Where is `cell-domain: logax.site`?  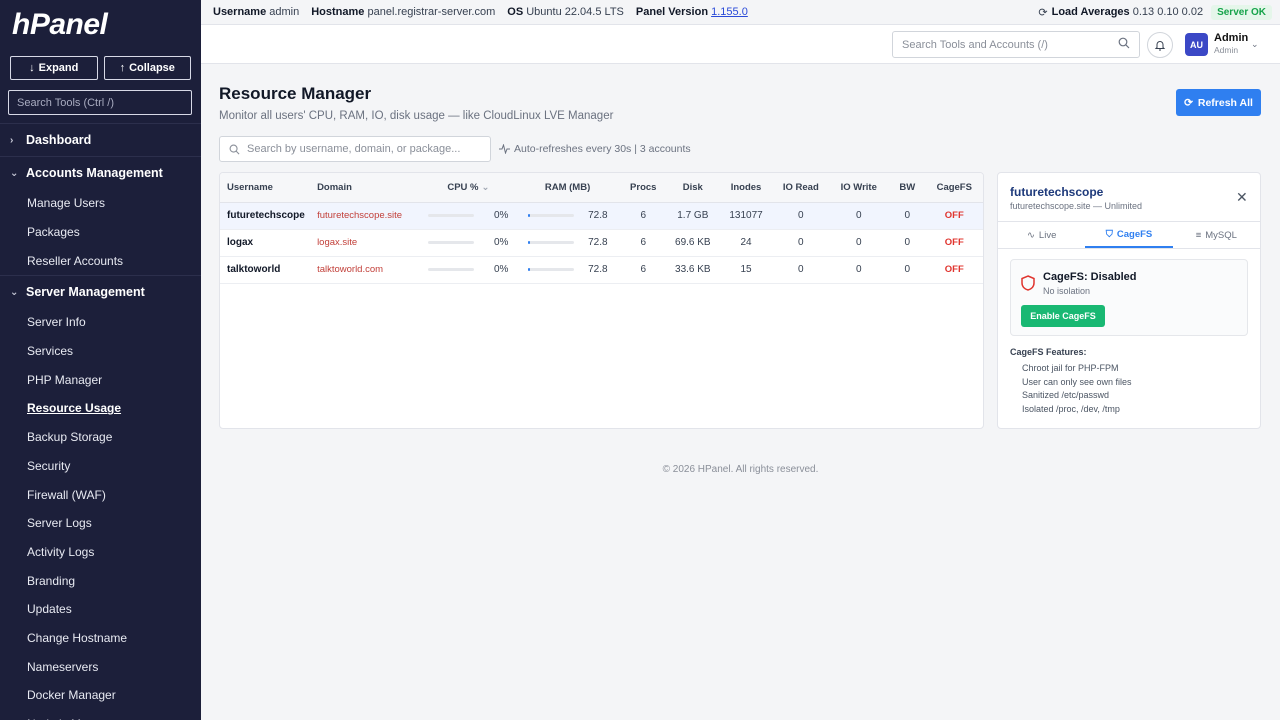 cell-domain: logax.site is located at coordinates (369, 242).